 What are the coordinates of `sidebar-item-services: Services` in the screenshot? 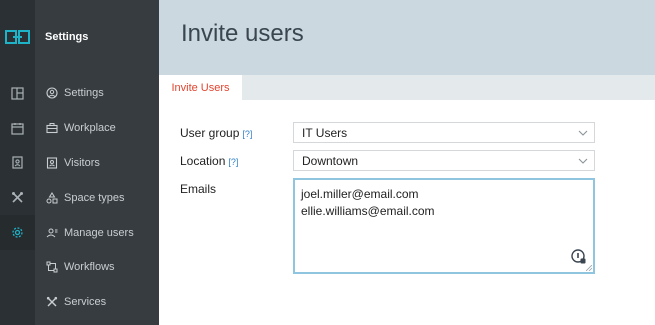 It's located at (97, 302).